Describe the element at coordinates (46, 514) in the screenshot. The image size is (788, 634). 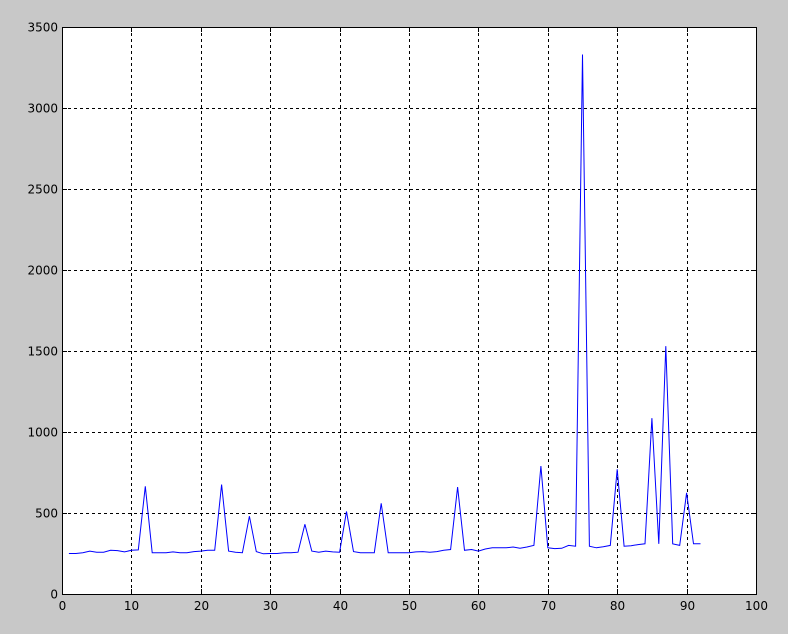
I see `y-tick-label: 500` at that location.